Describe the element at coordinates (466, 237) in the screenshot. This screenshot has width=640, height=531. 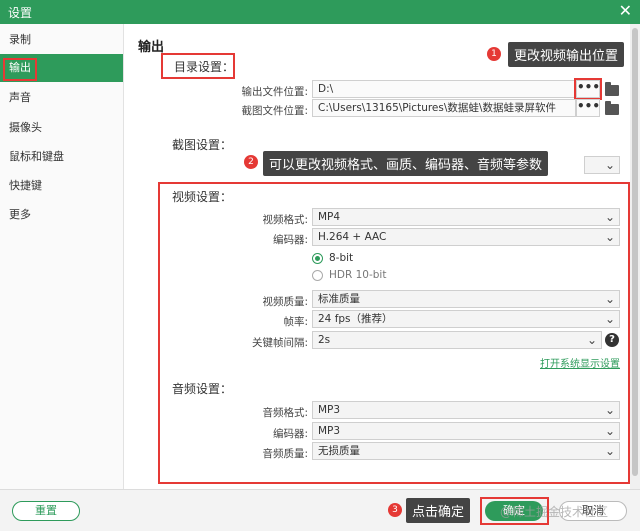
I see `video-encoder-select: H.264 + AAC ⌄` at that location.